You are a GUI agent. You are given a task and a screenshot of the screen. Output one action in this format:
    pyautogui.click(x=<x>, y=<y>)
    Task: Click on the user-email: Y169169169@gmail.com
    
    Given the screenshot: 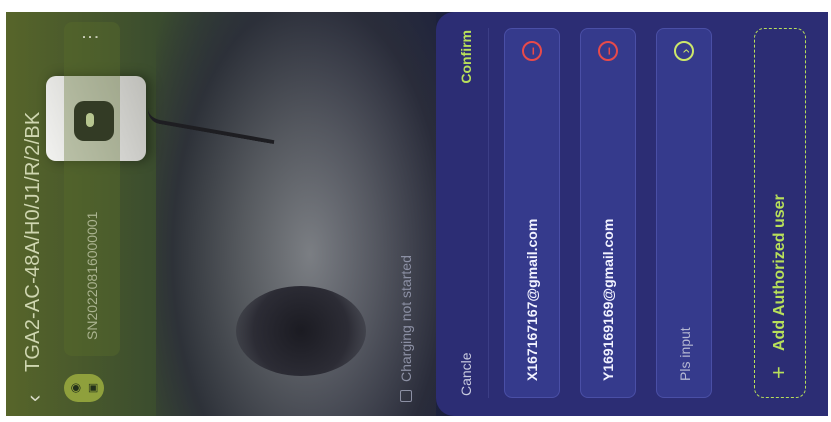 What is the action you would take?
    pyautogui.click(x=608, y=299)
    